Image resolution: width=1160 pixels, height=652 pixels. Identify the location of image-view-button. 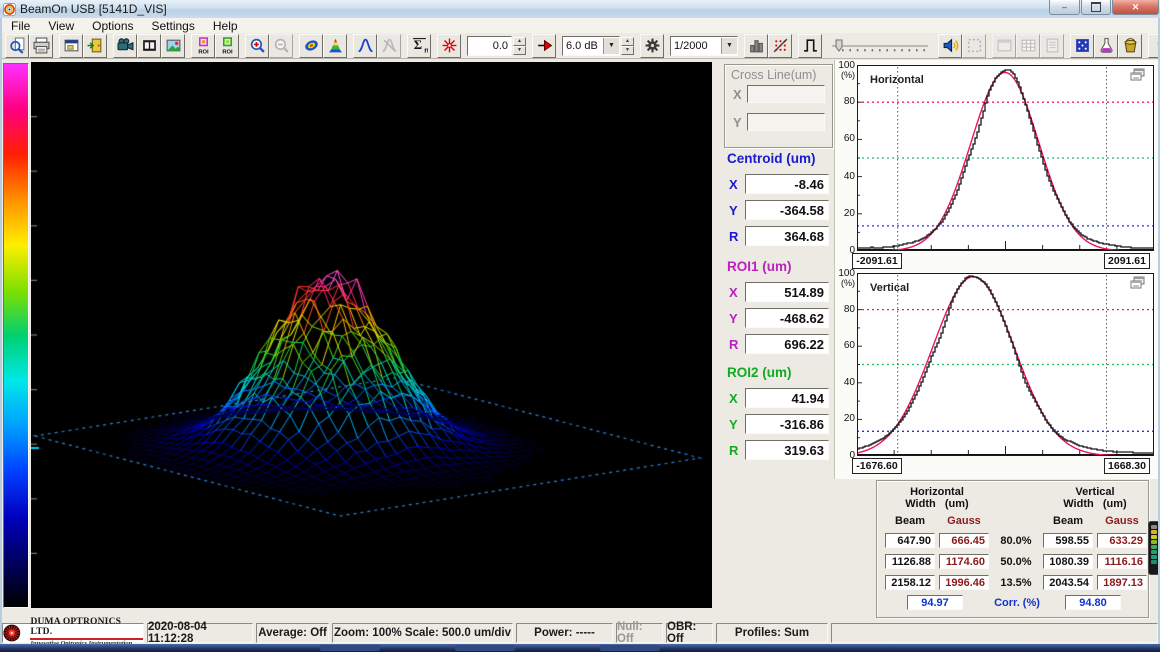
(173, 45).